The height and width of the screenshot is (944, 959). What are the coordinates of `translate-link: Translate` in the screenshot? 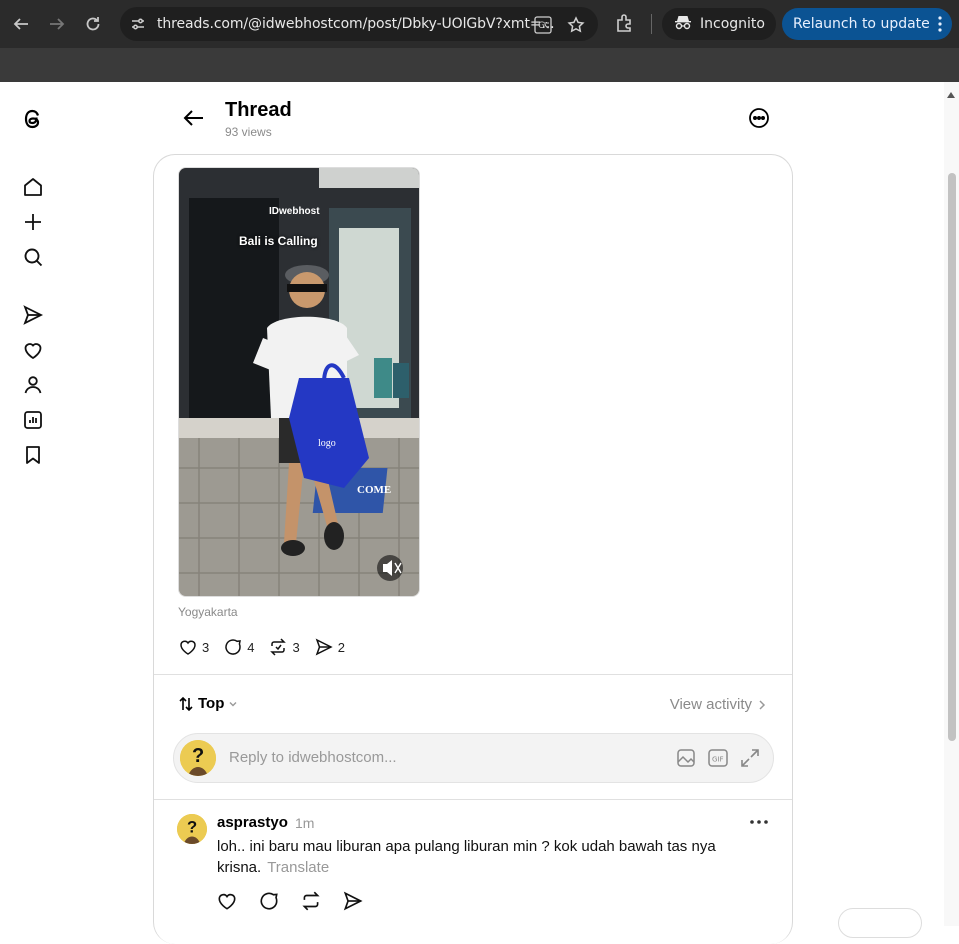 It's located at (298, 867).